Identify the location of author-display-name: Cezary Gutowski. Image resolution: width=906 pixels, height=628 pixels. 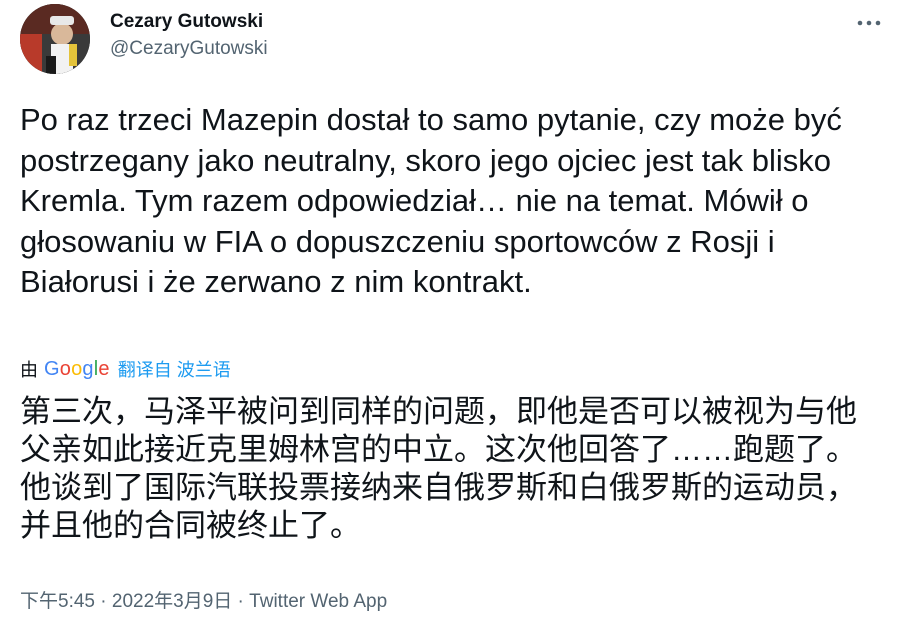
(189, 22).